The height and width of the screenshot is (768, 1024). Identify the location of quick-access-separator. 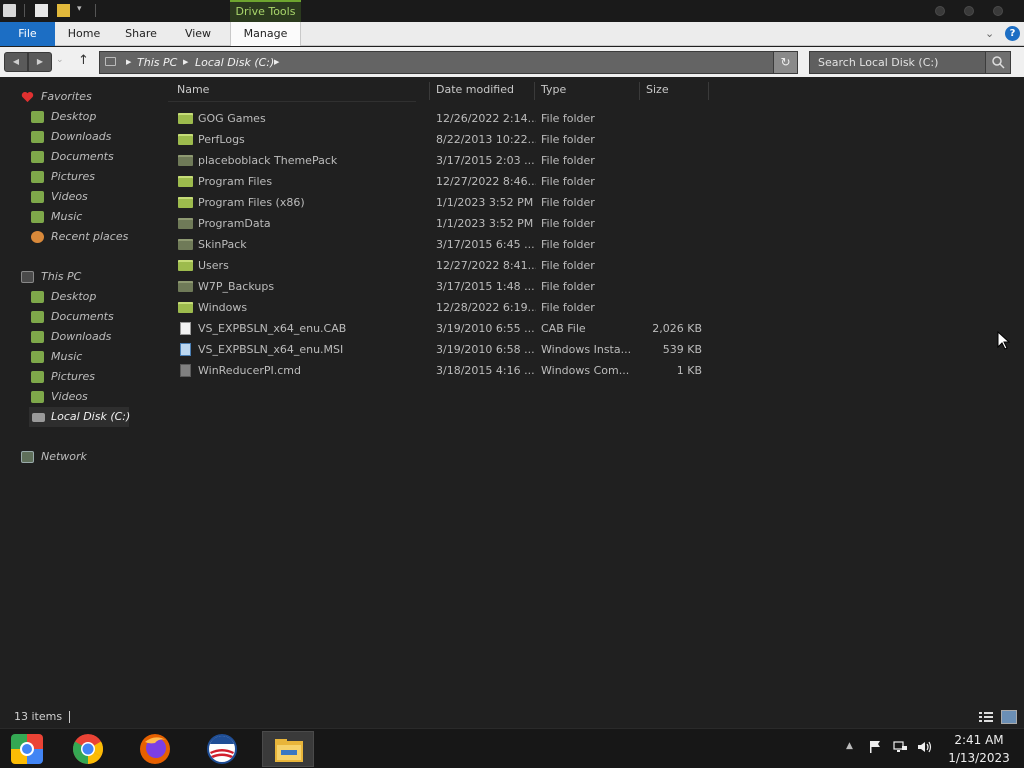
(24, 10).